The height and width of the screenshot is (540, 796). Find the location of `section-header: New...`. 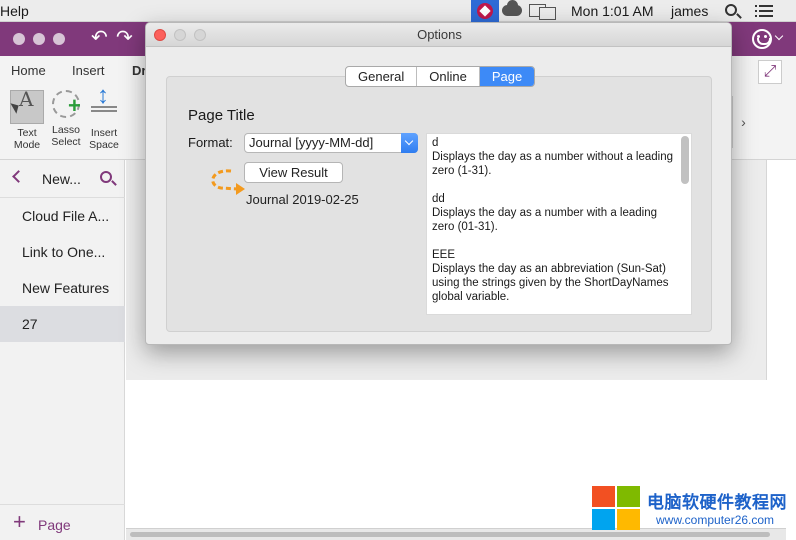

section-header: New... is located at coordinates (62, 179).